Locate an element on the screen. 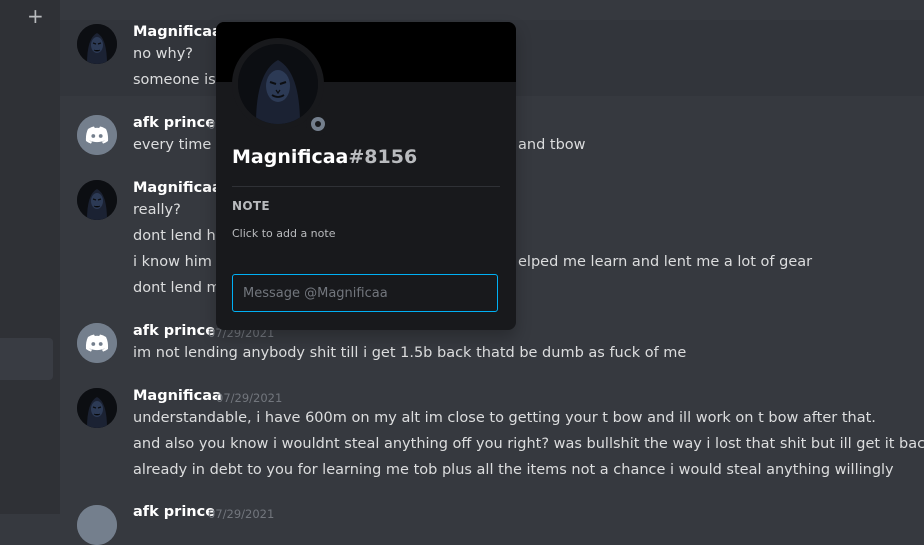 The height and width of the screenshot is (545, 924). message-line-tail: and tbow is located at coordinates (552, 145).